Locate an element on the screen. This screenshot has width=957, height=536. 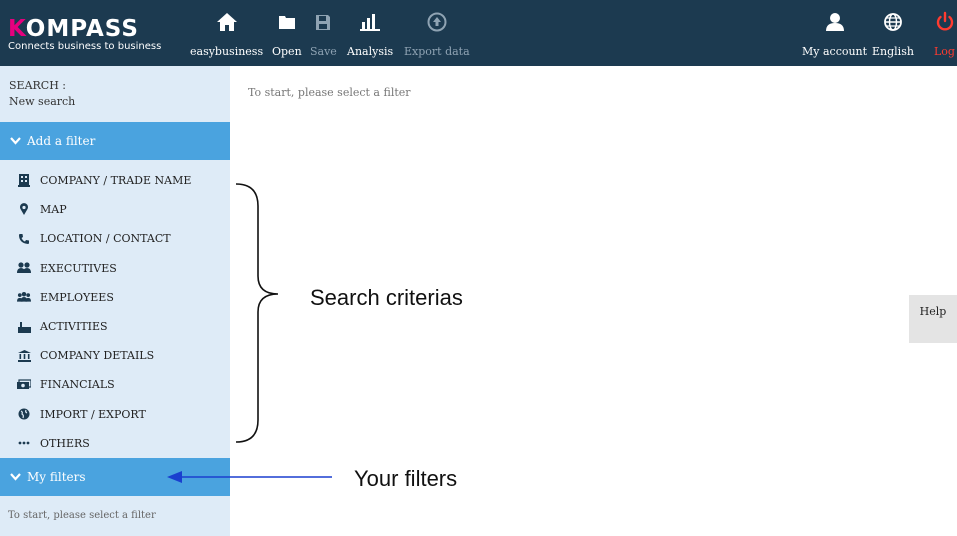
executives-icon is located at coordinates (24, 268).